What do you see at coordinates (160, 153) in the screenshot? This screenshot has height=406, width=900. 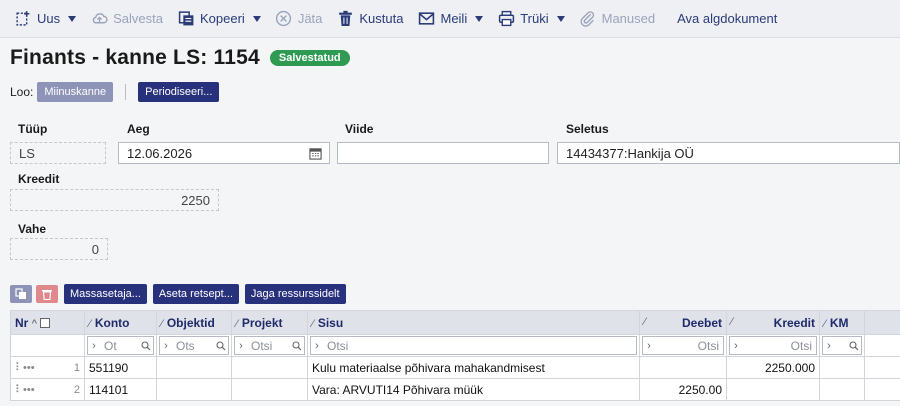 I see `date-value: 12.06.2026` at bounding box center [160, 153].